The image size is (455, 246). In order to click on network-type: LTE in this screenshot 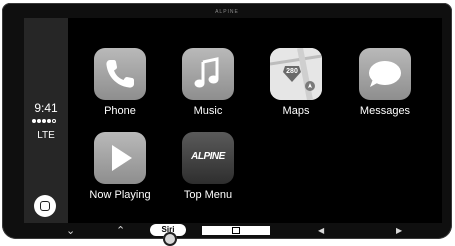, I will do `click(46, 135)`.